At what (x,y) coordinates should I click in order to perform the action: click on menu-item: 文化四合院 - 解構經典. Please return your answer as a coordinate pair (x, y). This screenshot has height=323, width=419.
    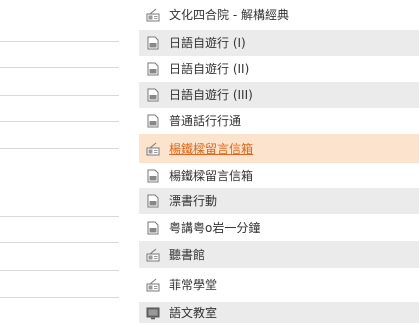
    Looking at the image, I should click on (279, 15).